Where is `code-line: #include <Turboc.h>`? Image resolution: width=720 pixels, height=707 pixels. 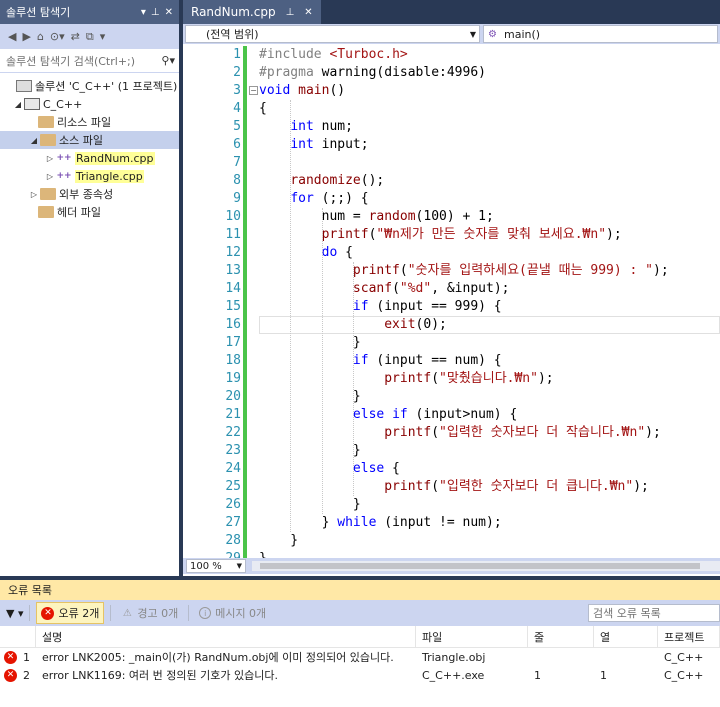 code-line: #include <Turboc.h> is located at coordinates (333, 55).